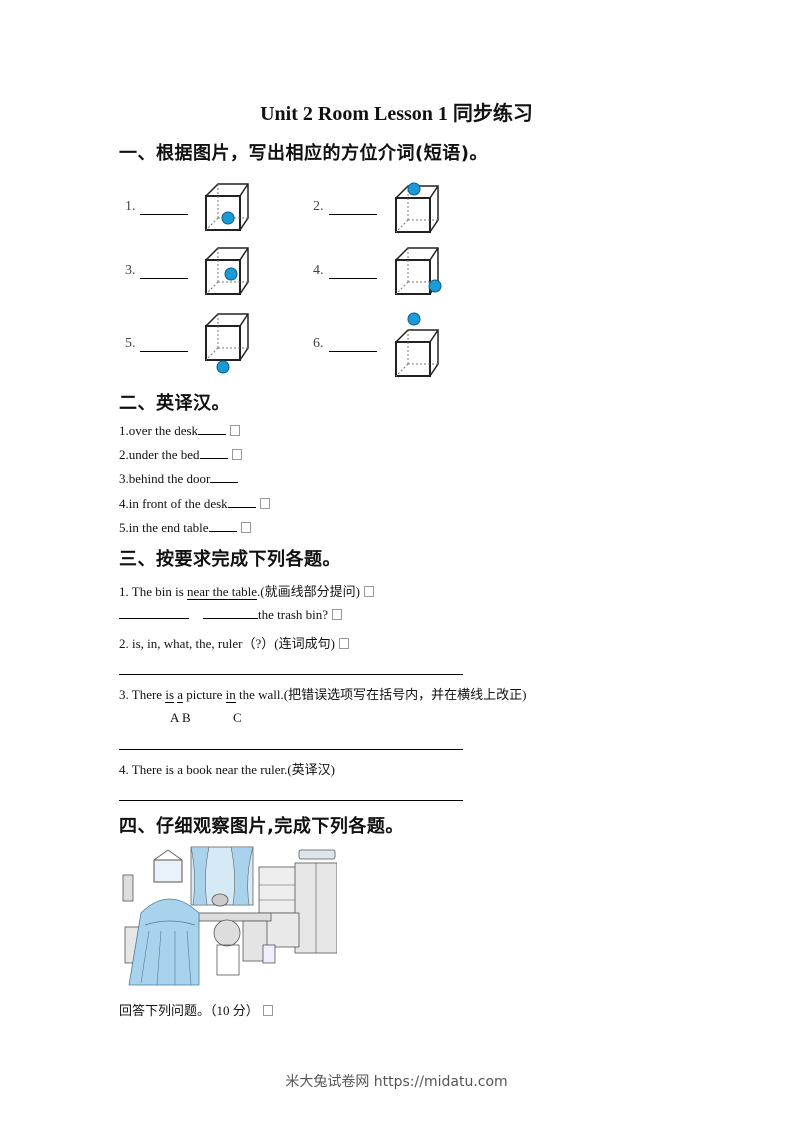  Describe the element at coordinates (318, 343) in the screenshot. I see `item-number: 6.` at that location.